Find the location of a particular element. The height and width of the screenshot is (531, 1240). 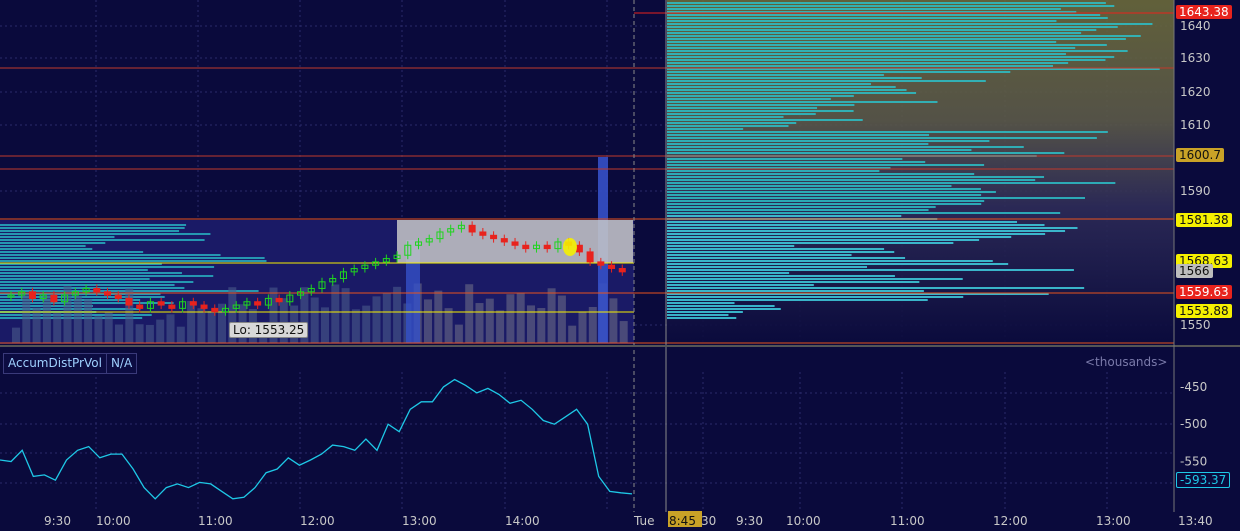

study-tick-label: -550 is located at coordinates (1193, 462).